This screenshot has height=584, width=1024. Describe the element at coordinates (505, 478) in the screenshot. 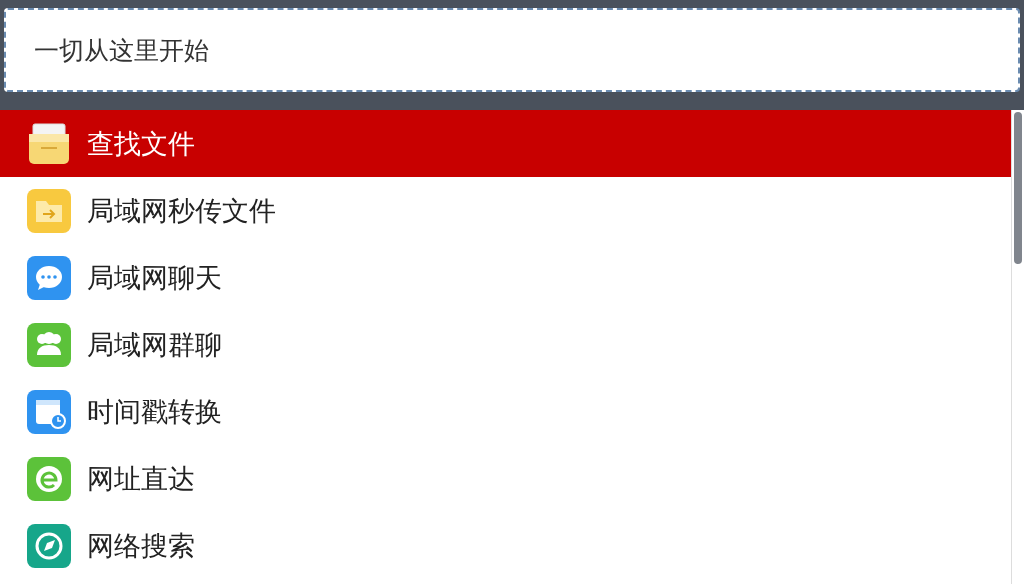

I see `menu-item: 网址直达` at that location.